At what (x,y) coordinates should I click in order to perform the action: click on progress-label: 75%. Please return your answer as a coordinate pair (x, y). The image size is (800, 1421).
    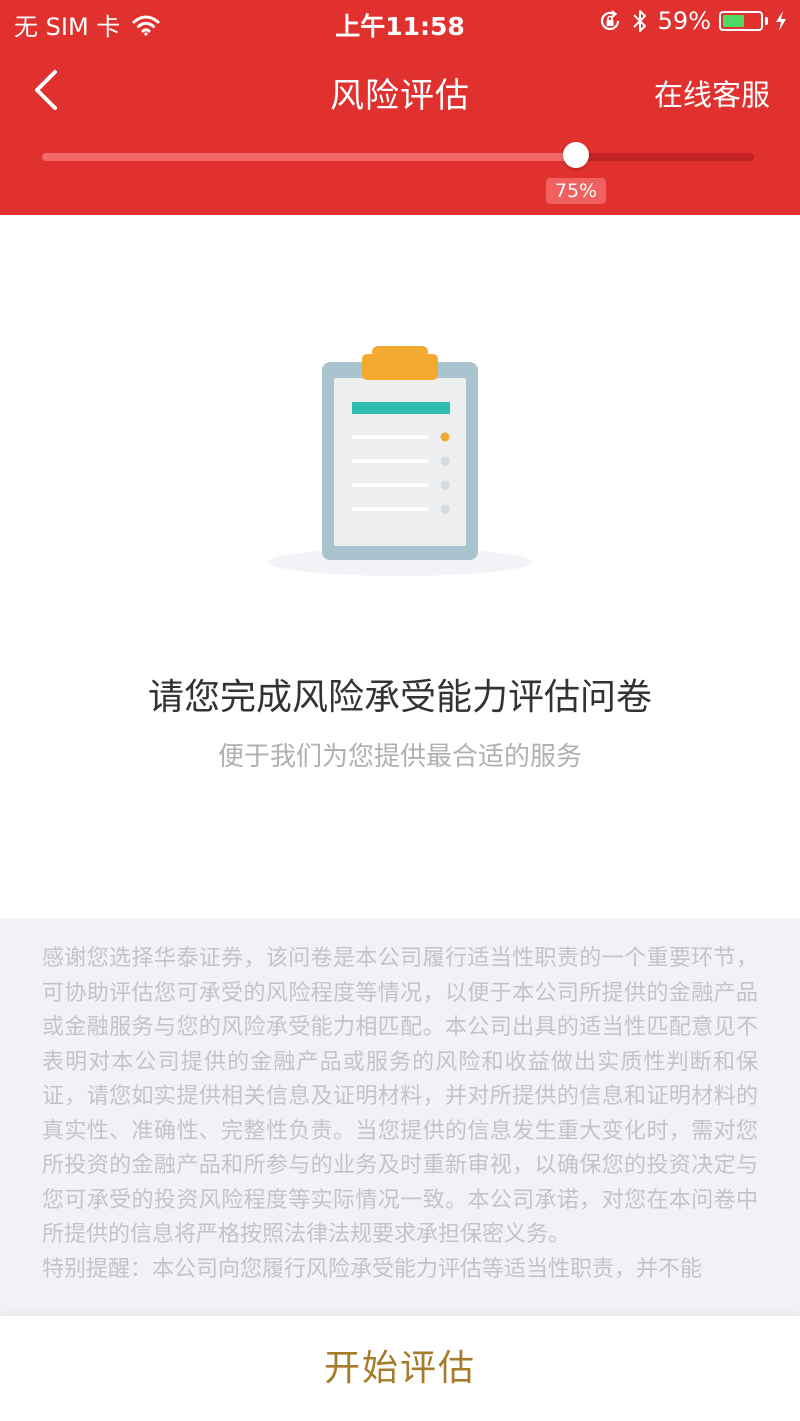
    Looking at the image, I should click on (576, 191).